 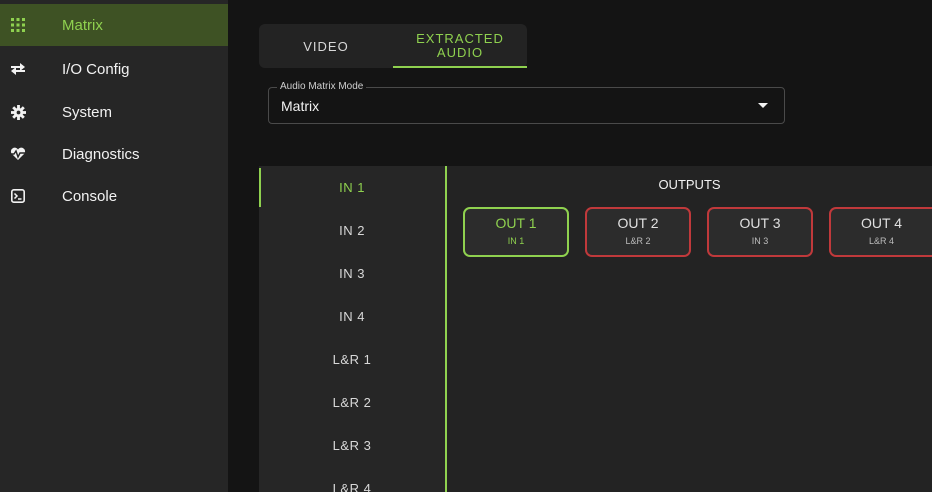 I want to click on outputs-title: OUTPUTS, so click(x=689, y=184).